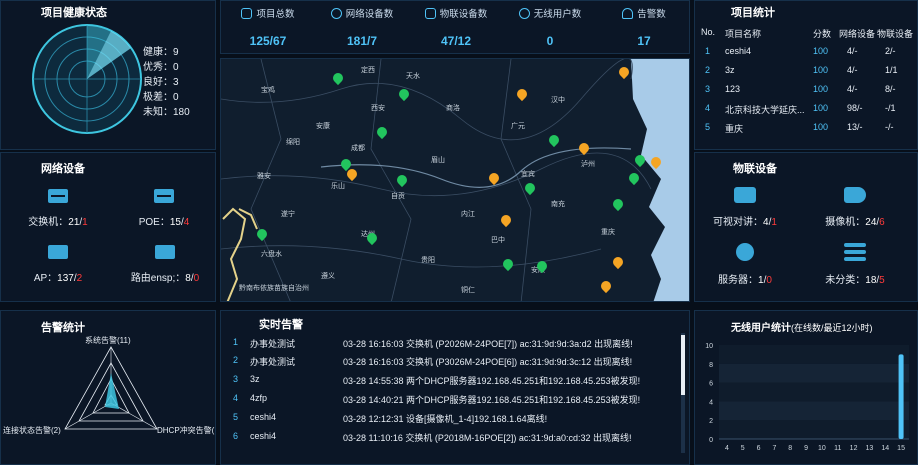 The height and width of the screenshot is (465, 918). Describe the element at coordinates (165, 264) in the screenshot. I see `network-device-router: 路由ensp;：8/0` at that location.